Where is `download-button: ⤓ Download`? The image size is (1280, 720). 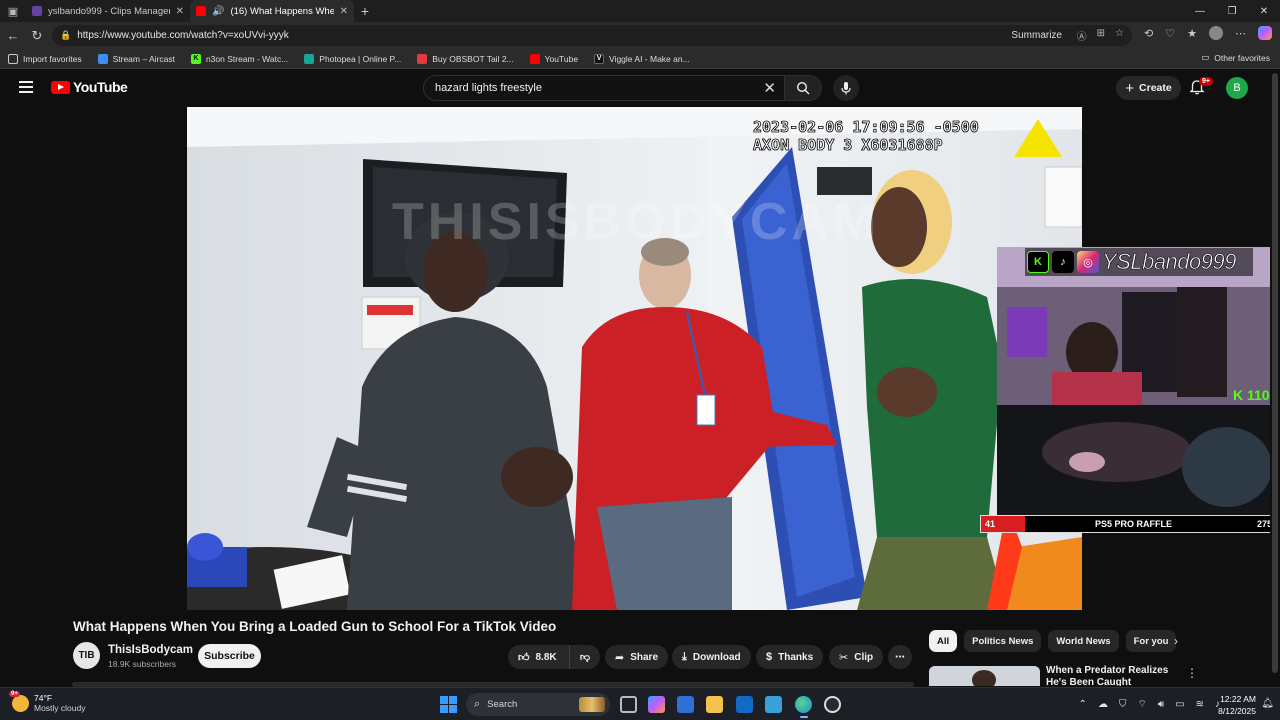 download-button: ⤓ Download is located at coordinates (711, 657).